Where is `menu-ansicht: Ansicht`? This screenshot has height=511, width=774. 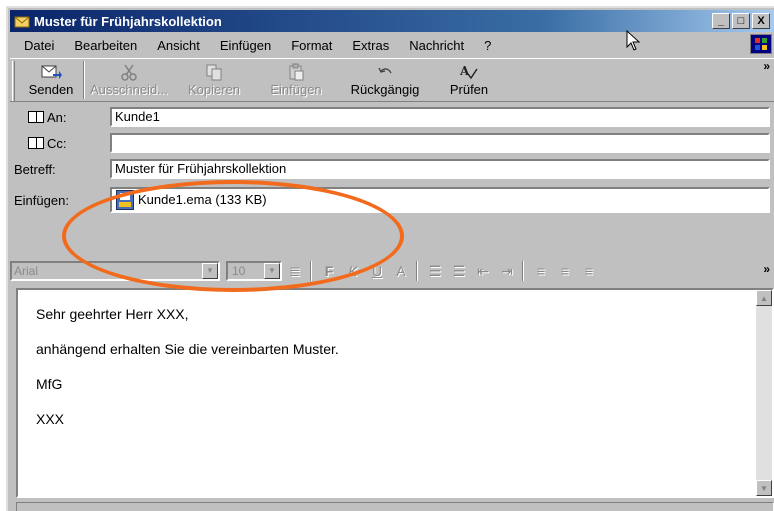
menu-ansicht: Ansicht is located at coordinates (178, 45).